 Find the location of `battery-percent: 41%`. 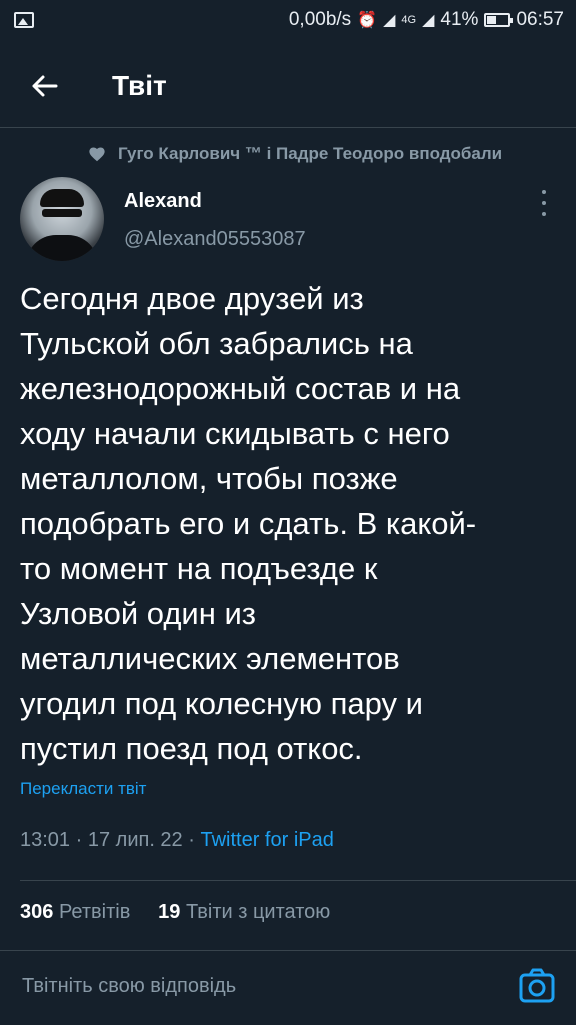

battery-percent: 41% is located at coordinates (459, 19).